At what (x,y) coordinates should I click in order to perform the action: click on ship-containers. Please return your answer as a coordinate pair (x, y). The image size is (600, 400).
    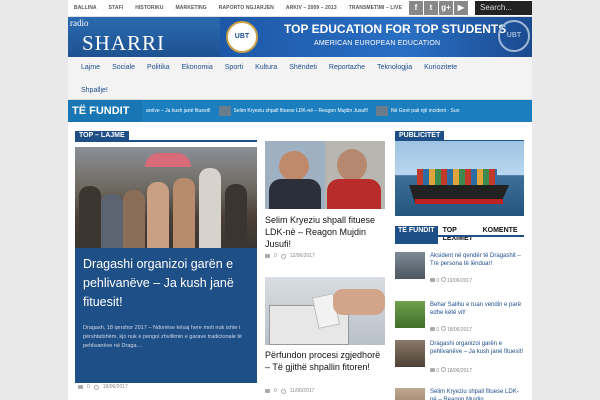
    Looking at the image, I should click on (457, 177).